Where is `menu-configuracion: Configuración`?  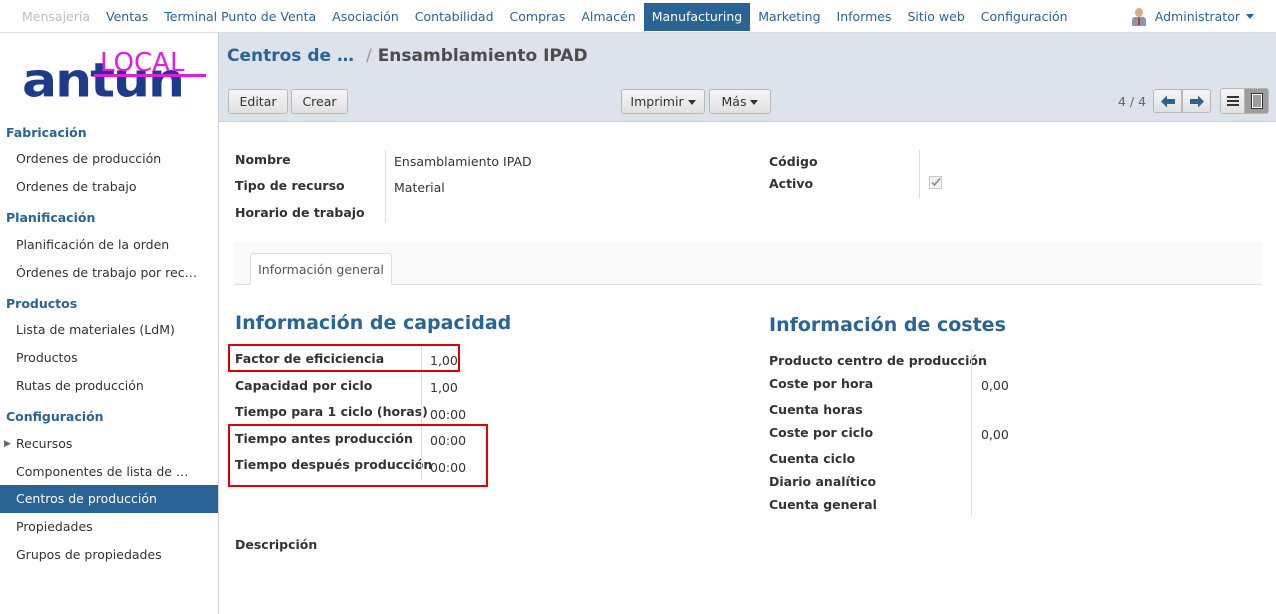
menu-configuracion: Configuración is located at coordinates (1024, 17).